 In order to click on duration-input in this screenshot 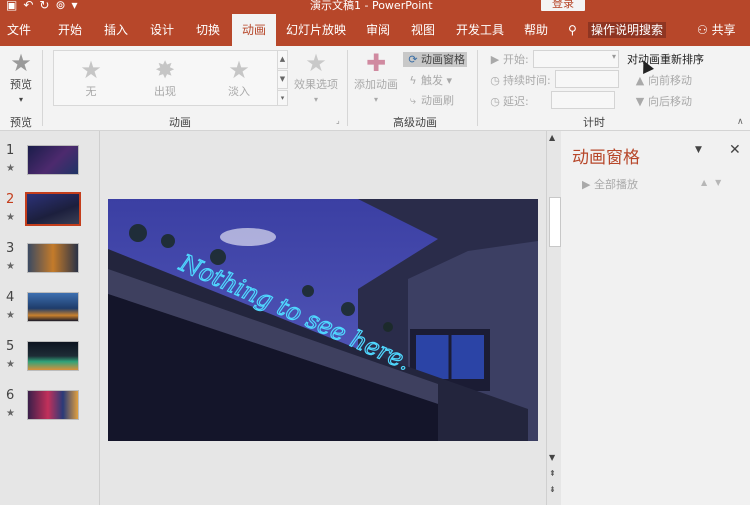, I will do `click(587, 79)`.